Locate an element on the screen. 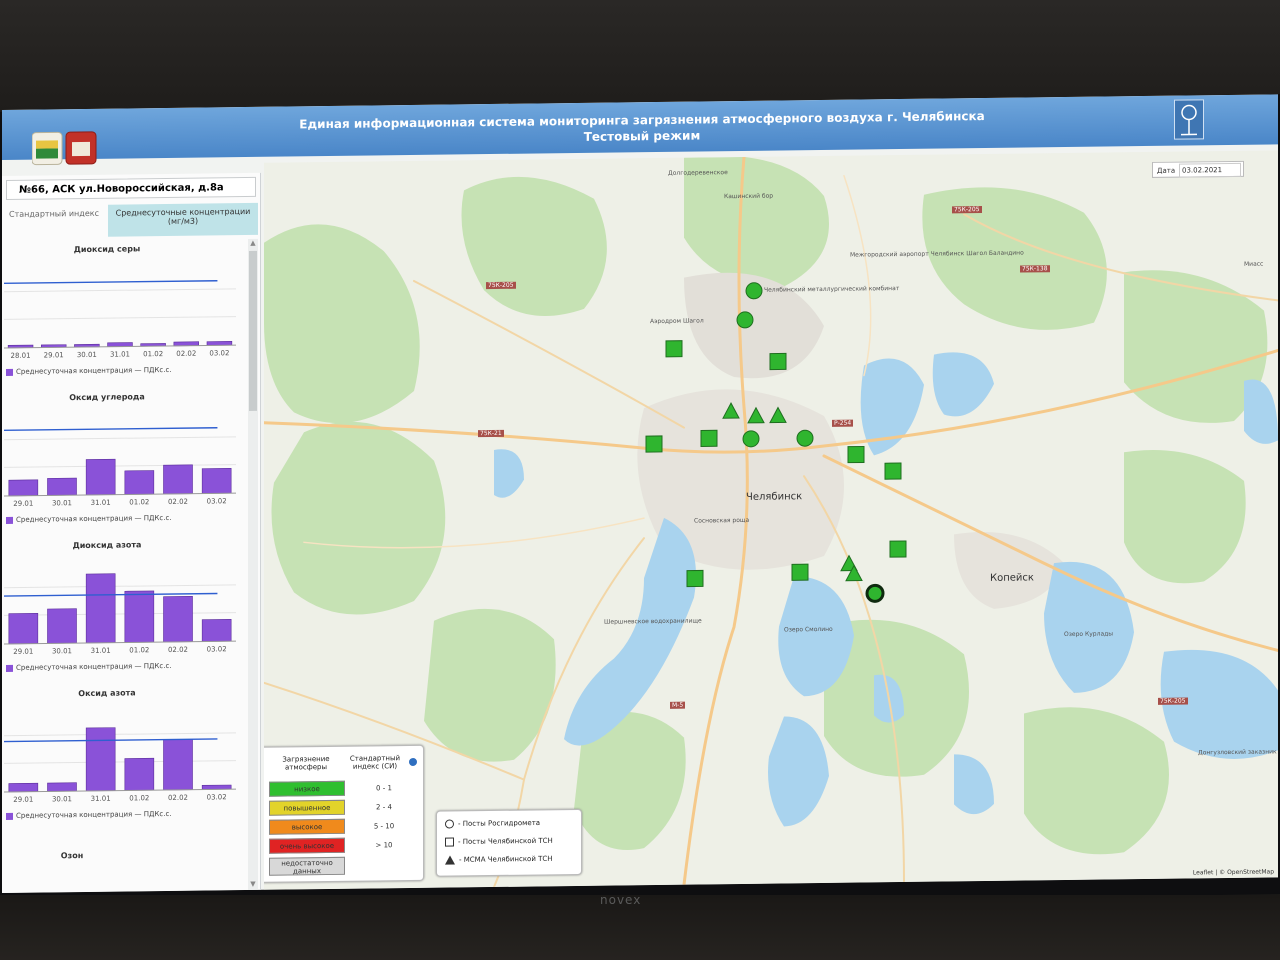  marker-legend-label: - МСМА Челябинской ТСН is located at coordinates (506, 859).